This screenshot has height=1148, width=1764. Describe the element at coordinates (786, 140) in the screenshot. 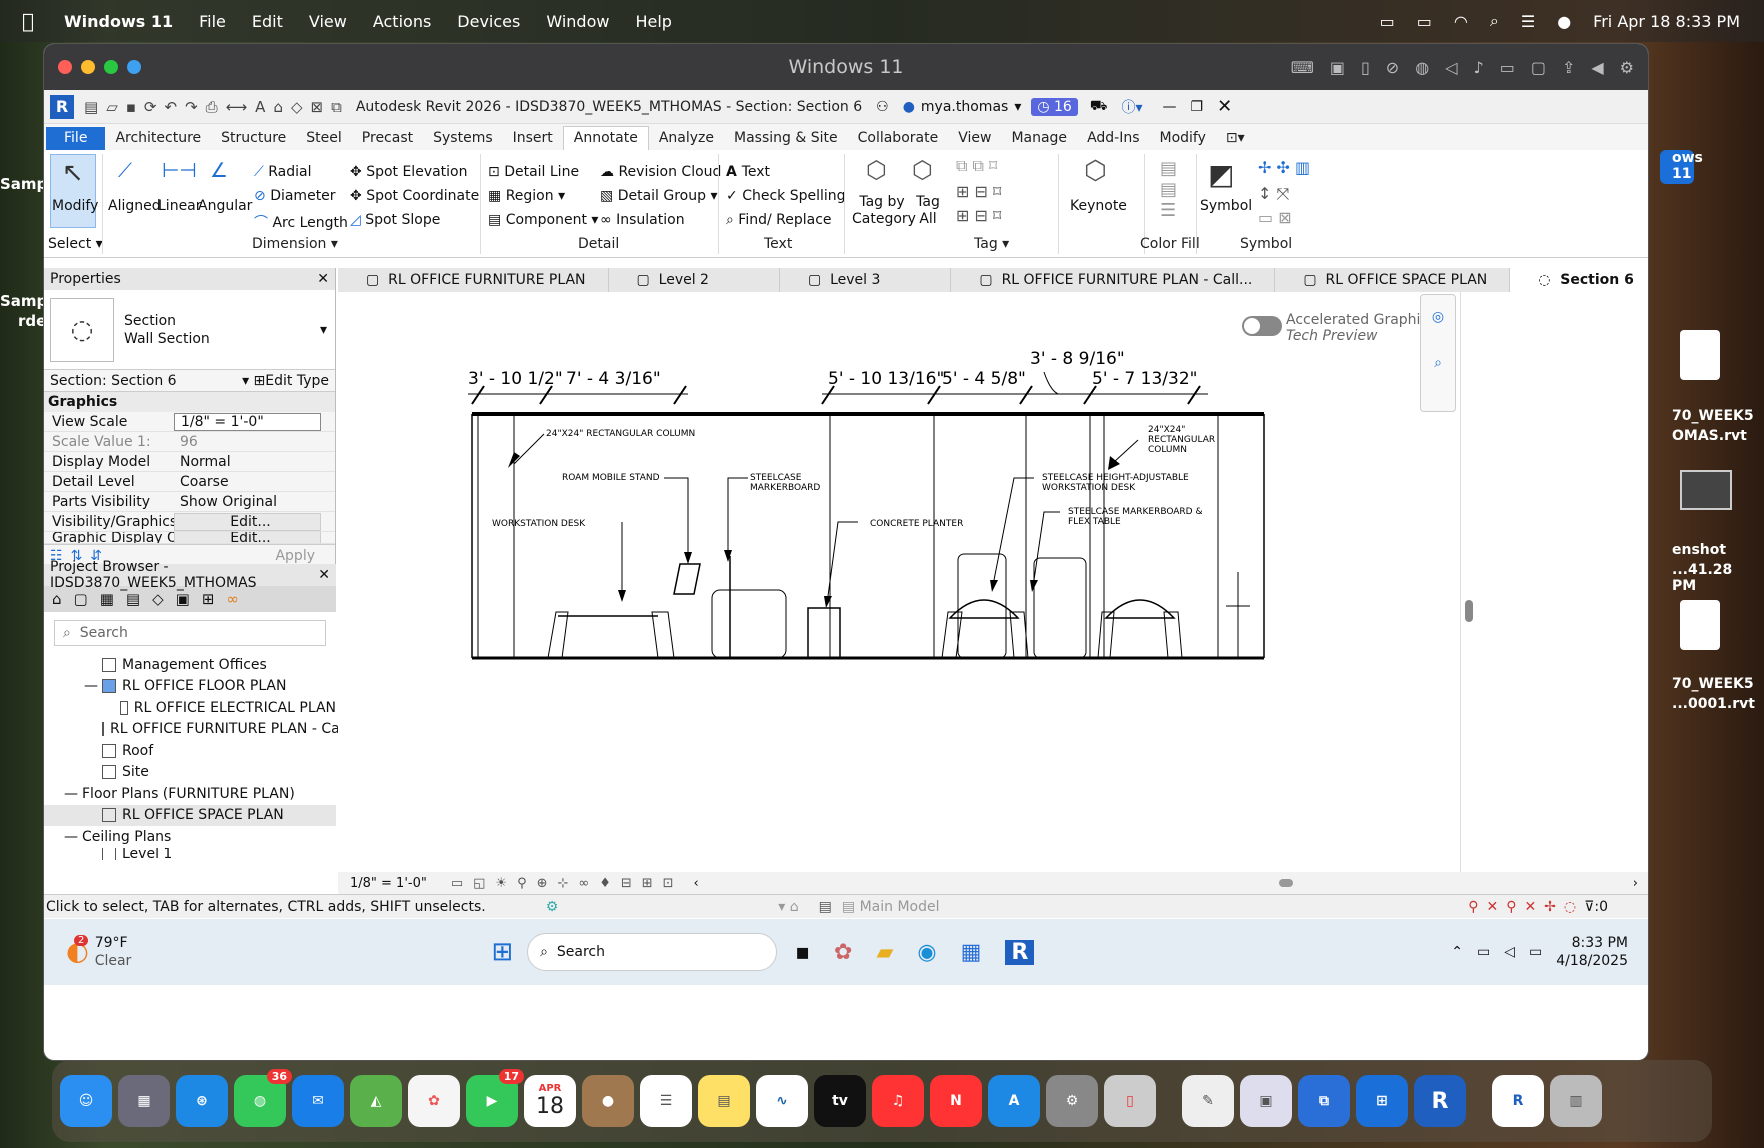

I see `tab-massing-site: Massing & Site` at that location.